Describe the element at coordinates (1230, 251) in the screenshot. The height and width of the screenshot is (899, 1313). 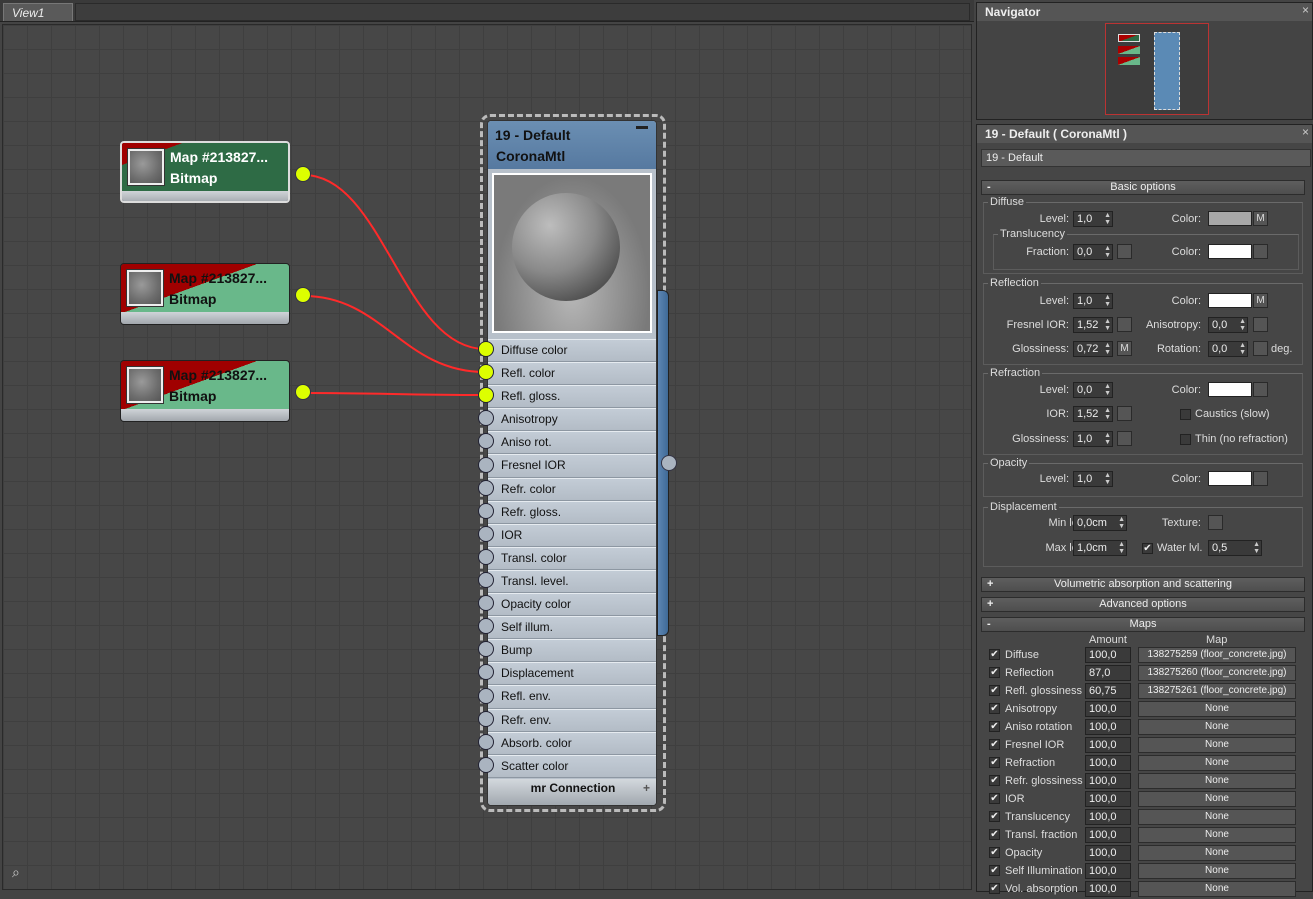
I see `translucency-color-swatch` at that location.